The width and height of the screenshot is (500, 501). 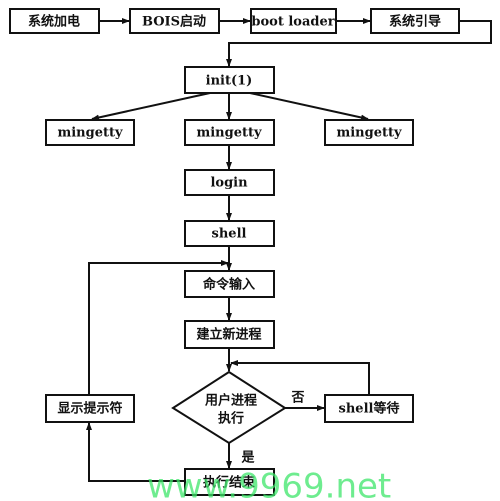 I want to click on node-command-input: 命令输入, so click(x=229, y=284).